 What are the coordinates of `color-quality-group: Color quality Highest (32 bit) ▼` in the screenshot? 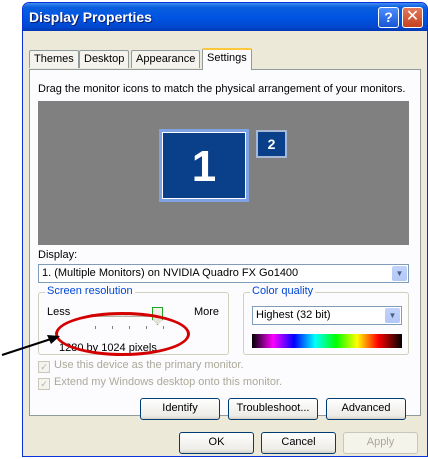 It's located at (326, 320).